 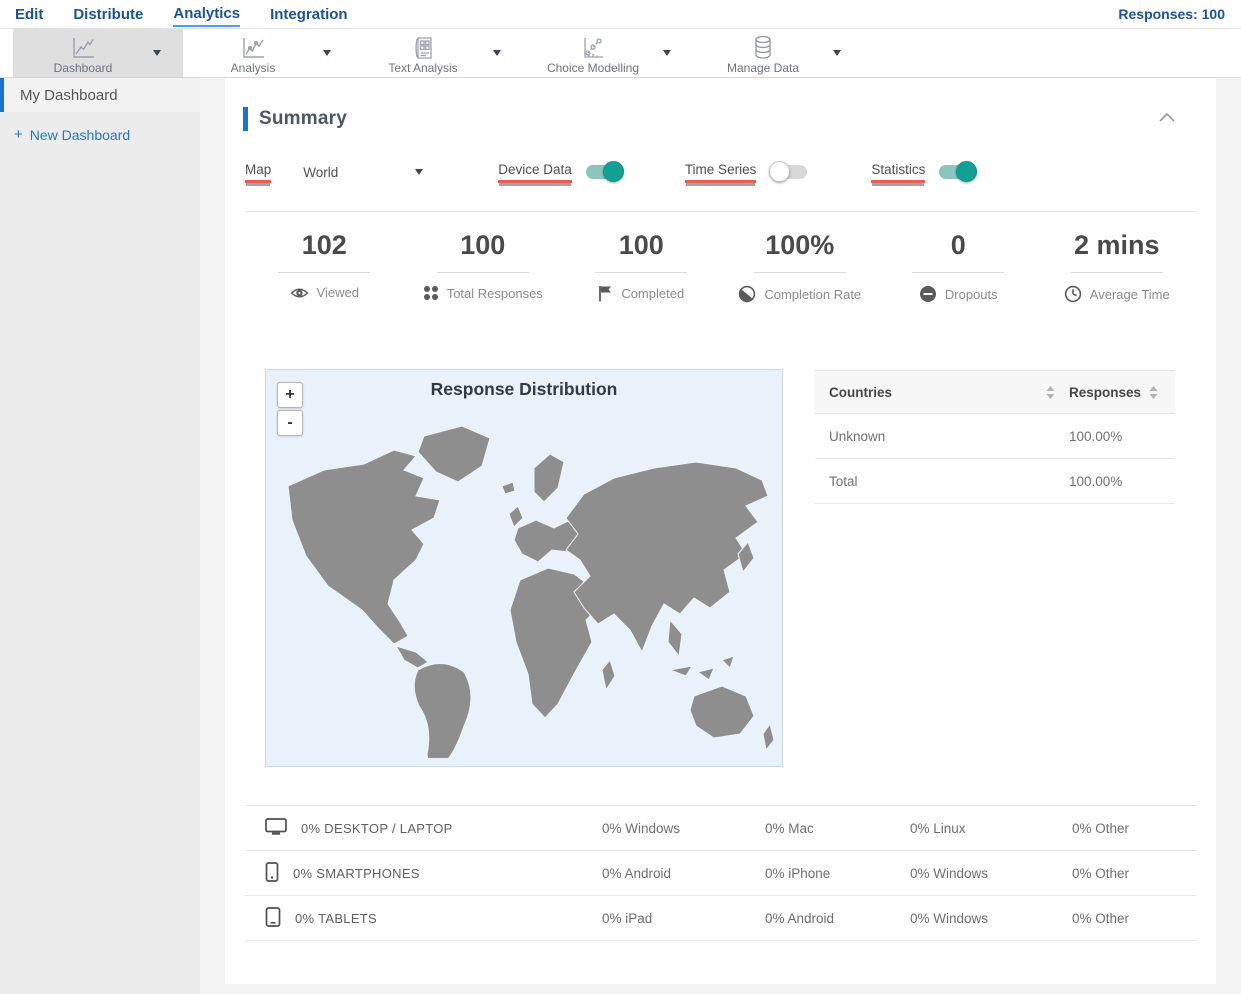 I want to click on statistics-toggle, so click(x=958, y=171).